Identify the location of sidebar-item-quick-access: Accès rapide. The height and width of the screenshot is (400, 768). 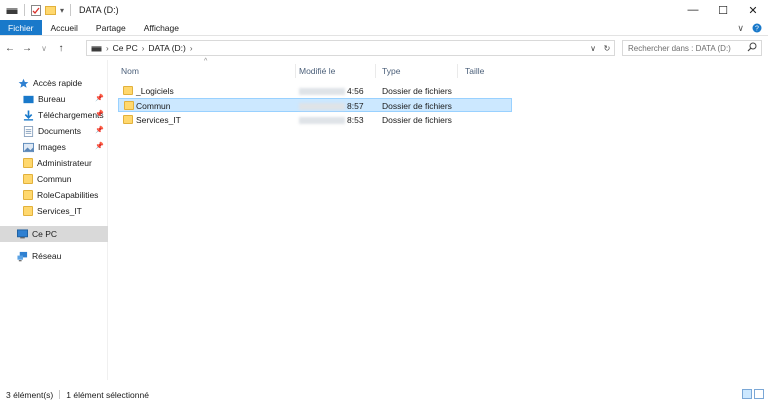
(54, 83).